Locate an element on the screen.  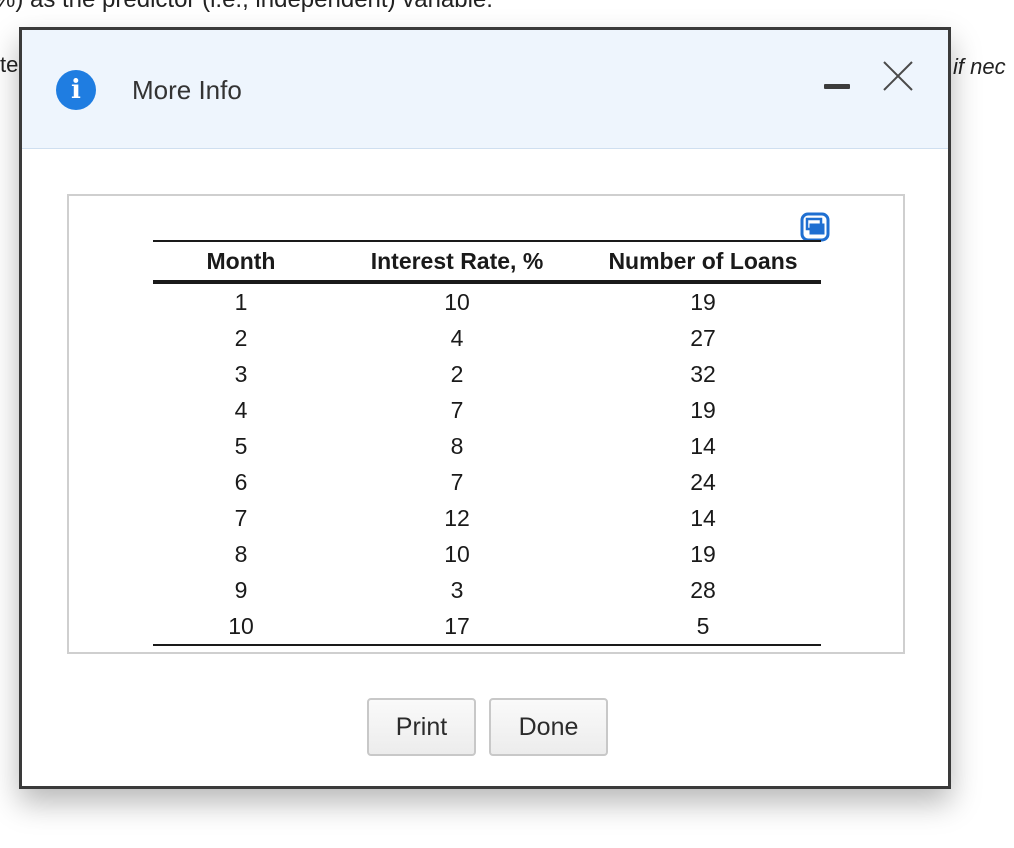
interest-rate-cell: 3 is located at coordinates (457, 589).